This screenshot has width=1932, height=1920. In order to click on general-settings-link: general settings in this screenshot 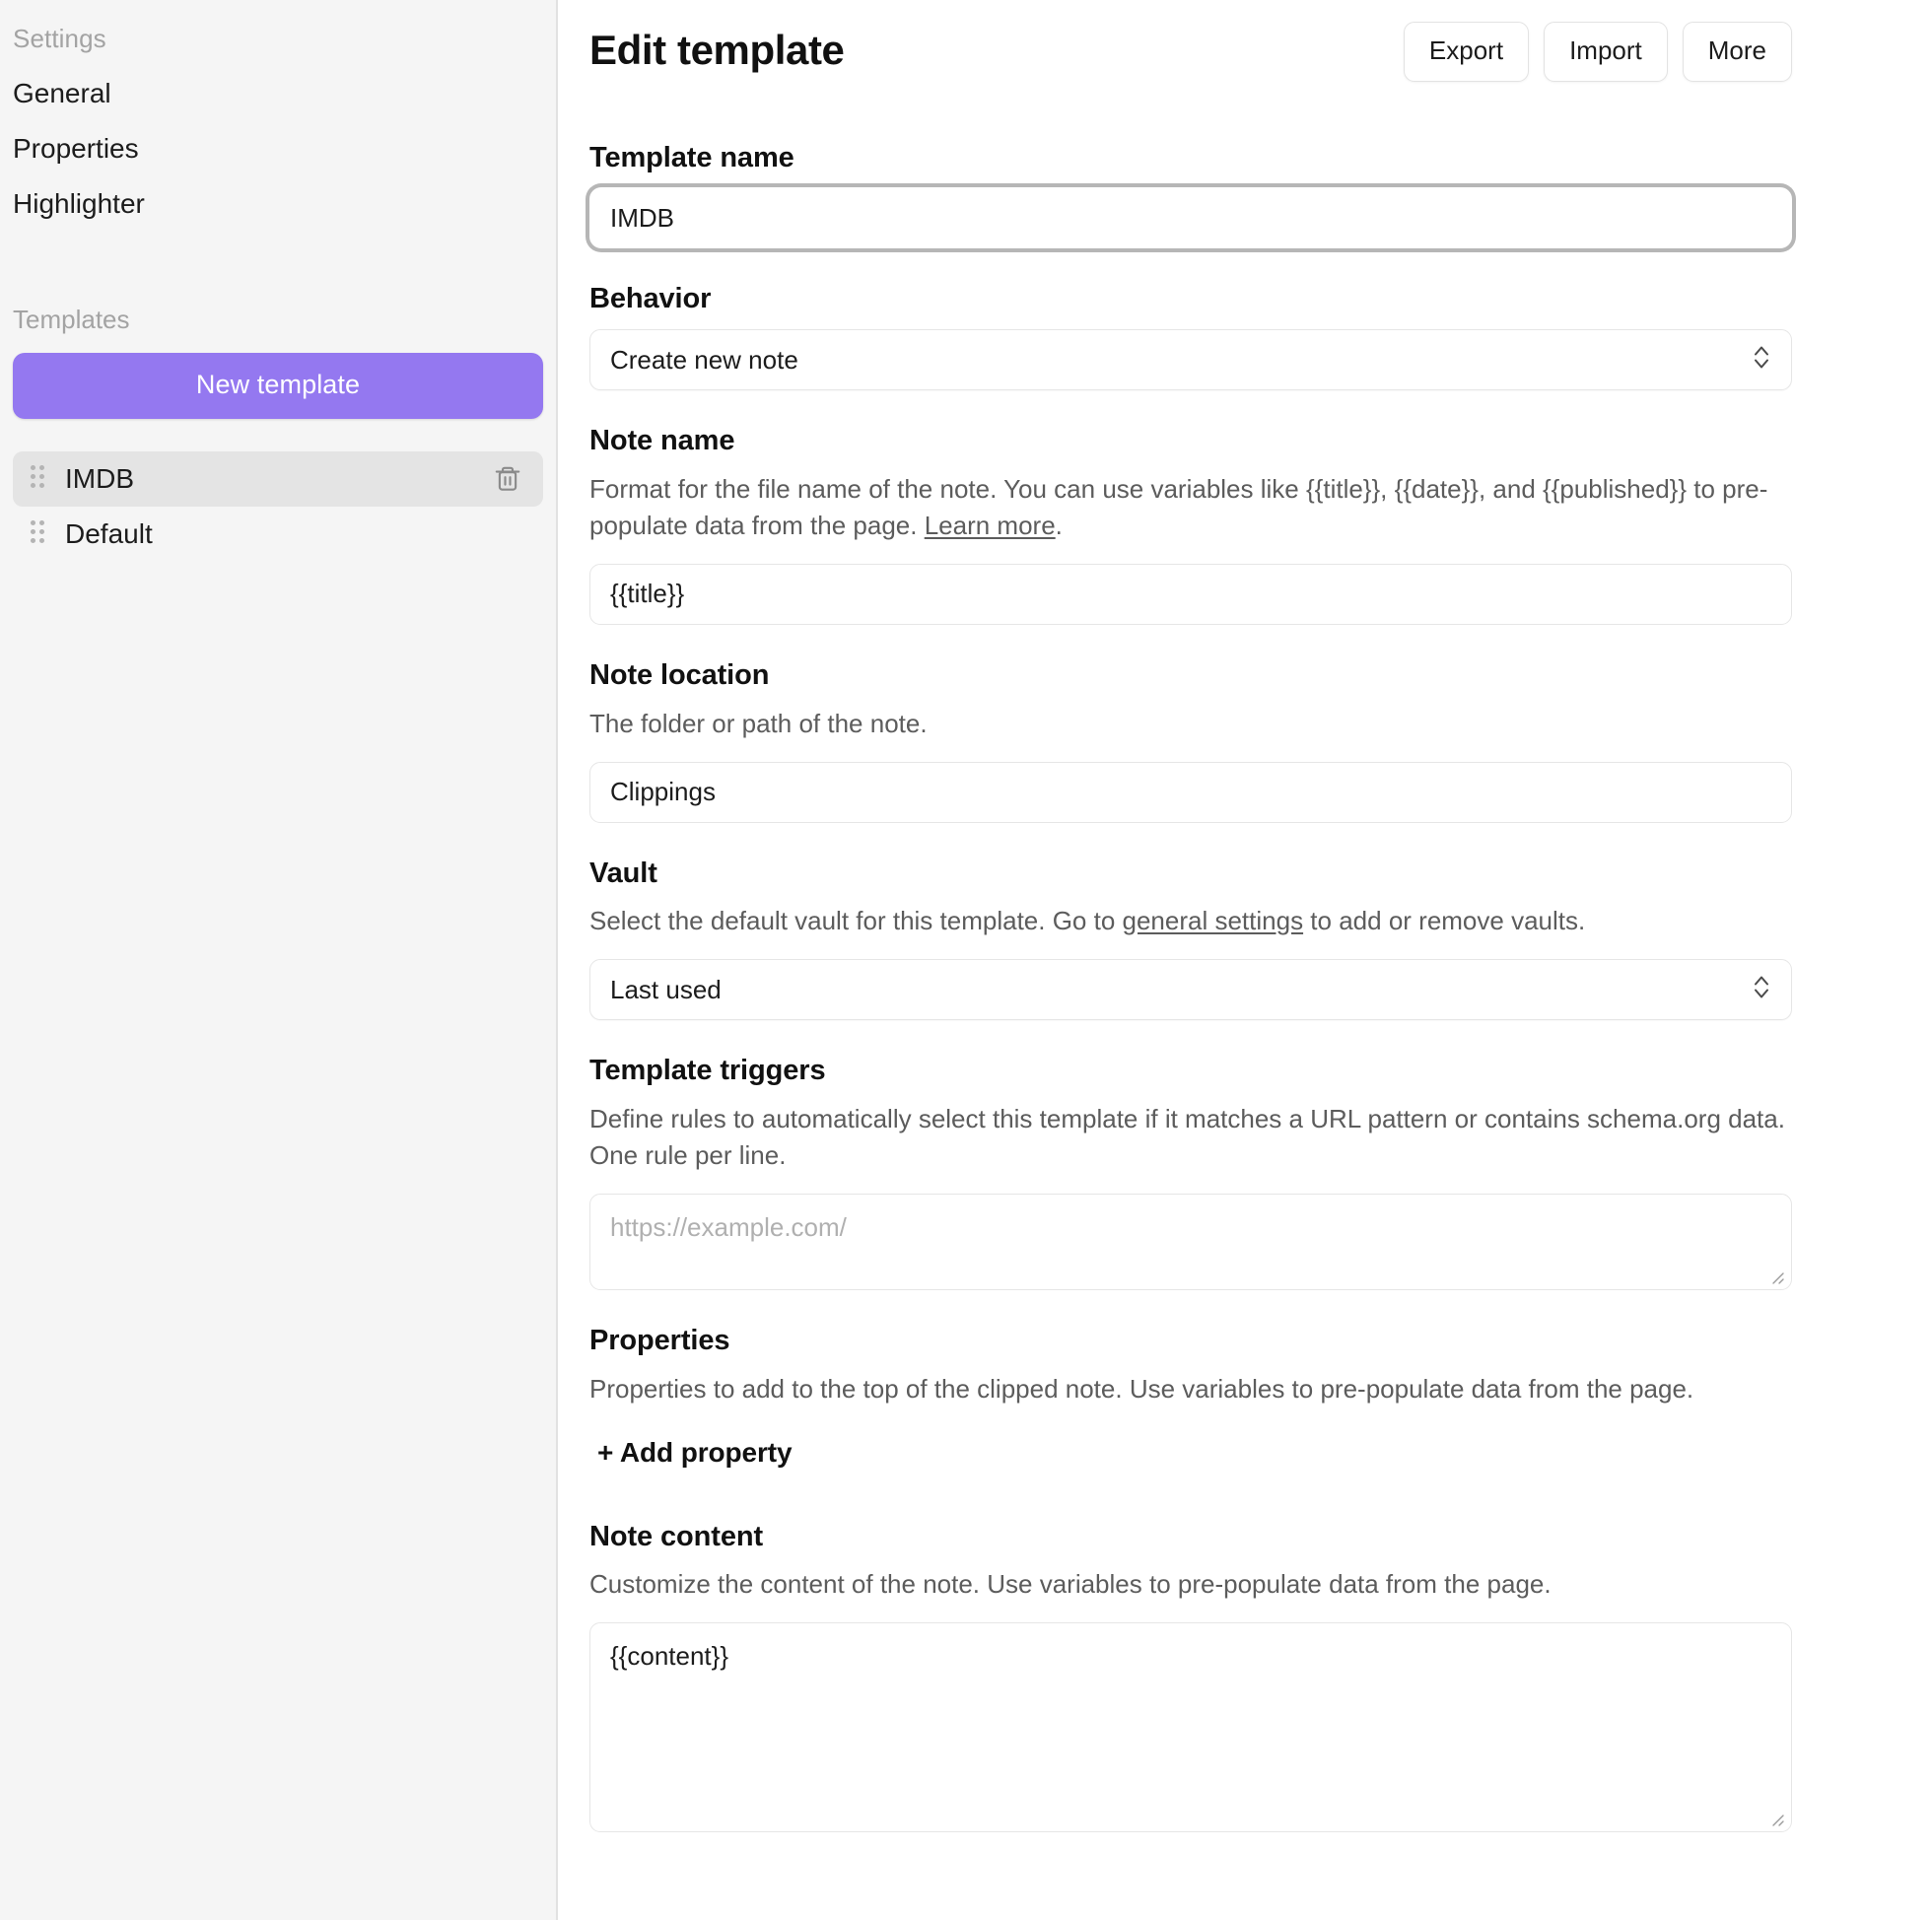, I will do `click(1214, 920)`.